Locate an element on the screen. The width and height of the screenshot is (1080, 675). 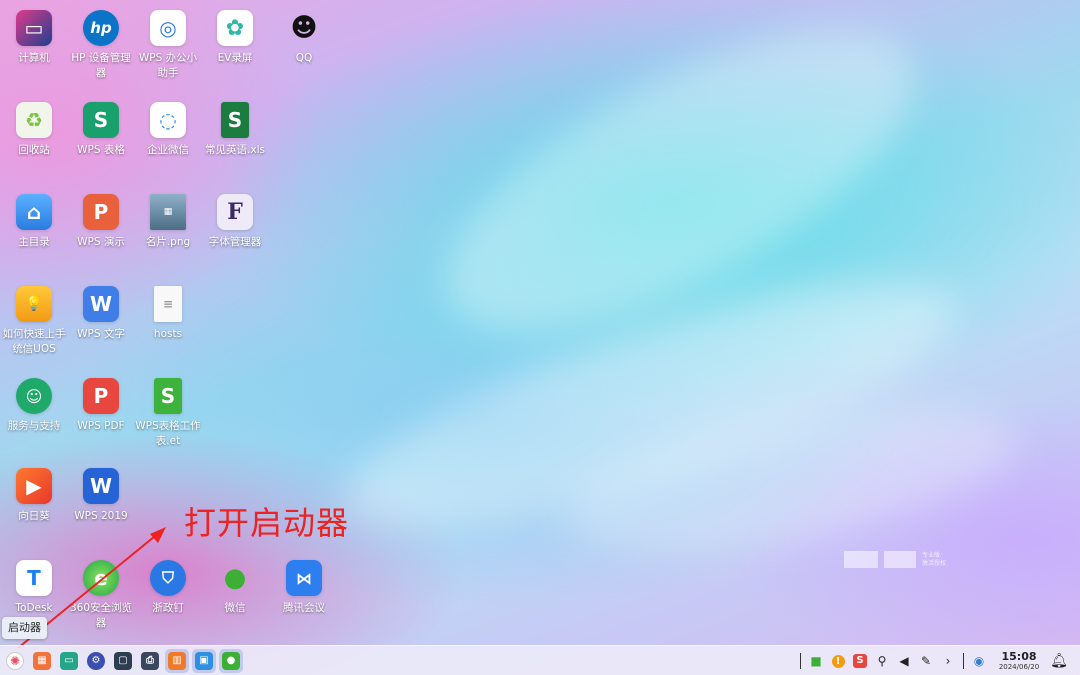
wps-writer-icon: W is located at coordinates (101, 304).